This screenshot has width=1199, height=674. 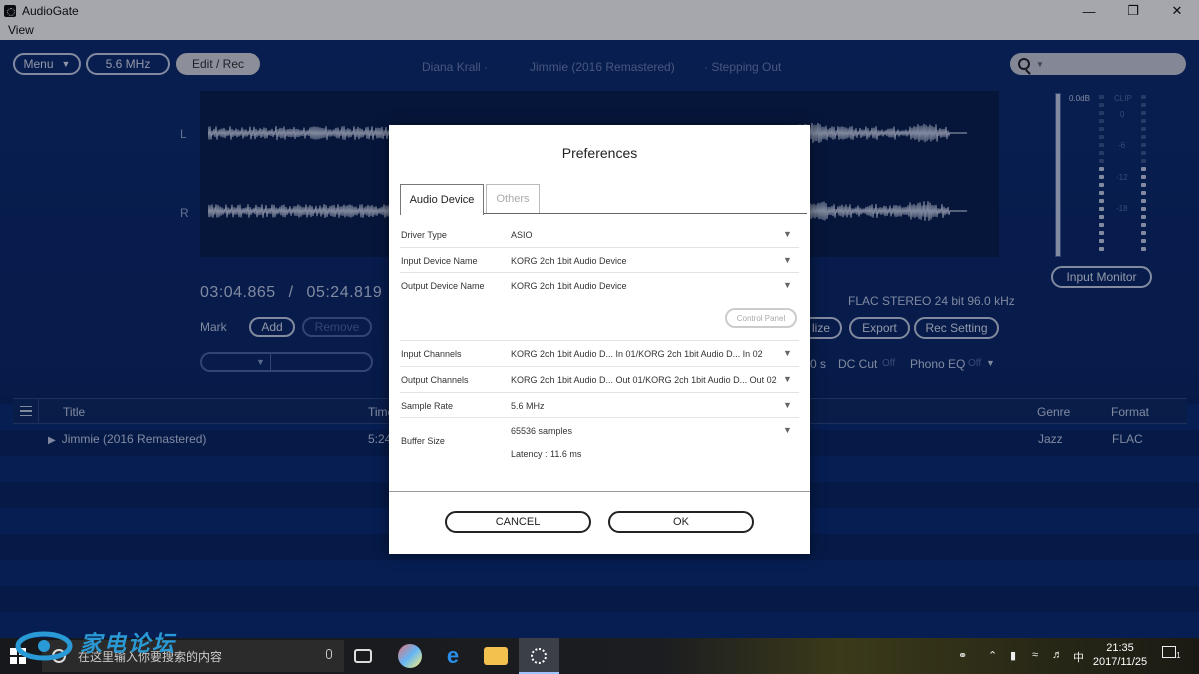 I want to click on latency-value: Latency : 11.6 ms, so click(x=546, y=454).